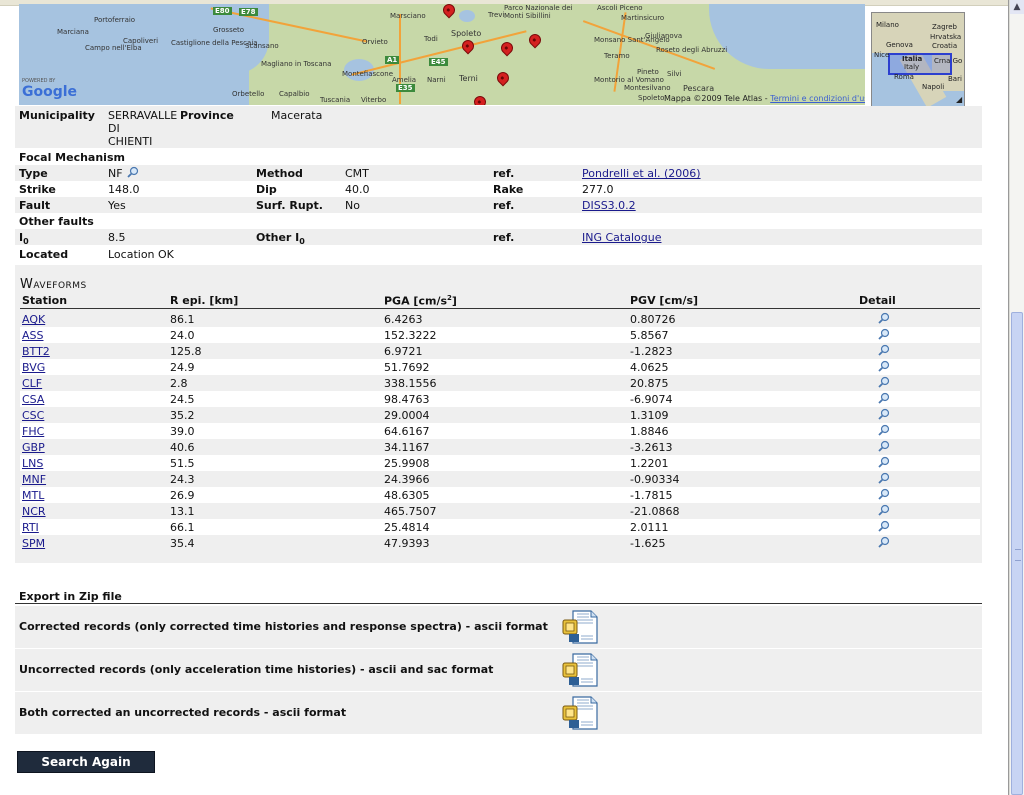 Image resolution: width=1024 pixels, height=795 pixels. Describe the element at coordinates (887, 25) in the screenshot. I see `minimap-label: Milano` at that location.